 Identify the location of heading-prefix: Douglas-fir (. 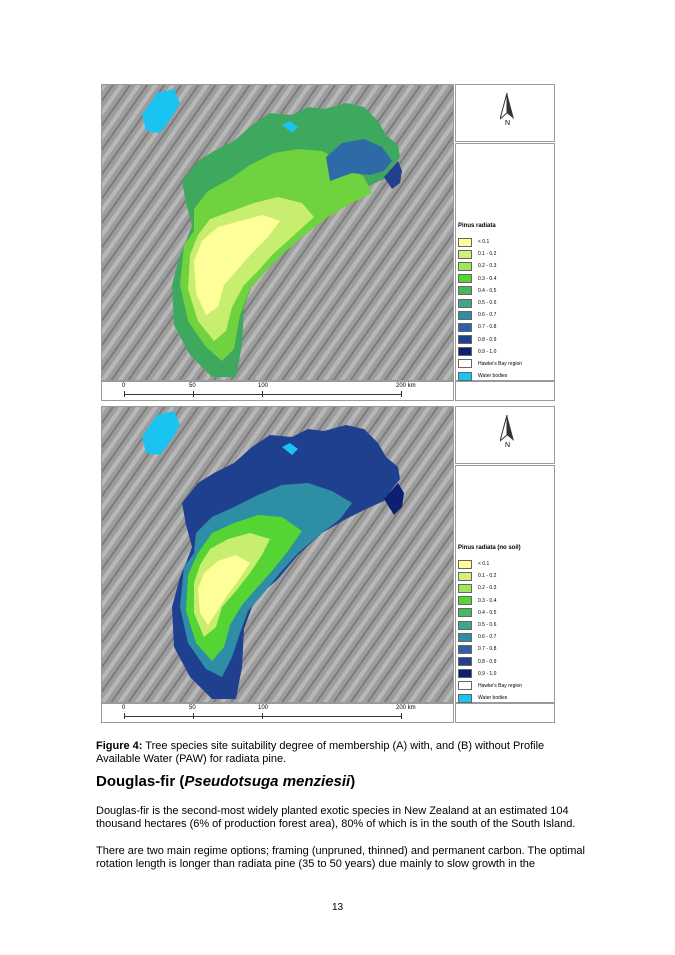
(140, 781).